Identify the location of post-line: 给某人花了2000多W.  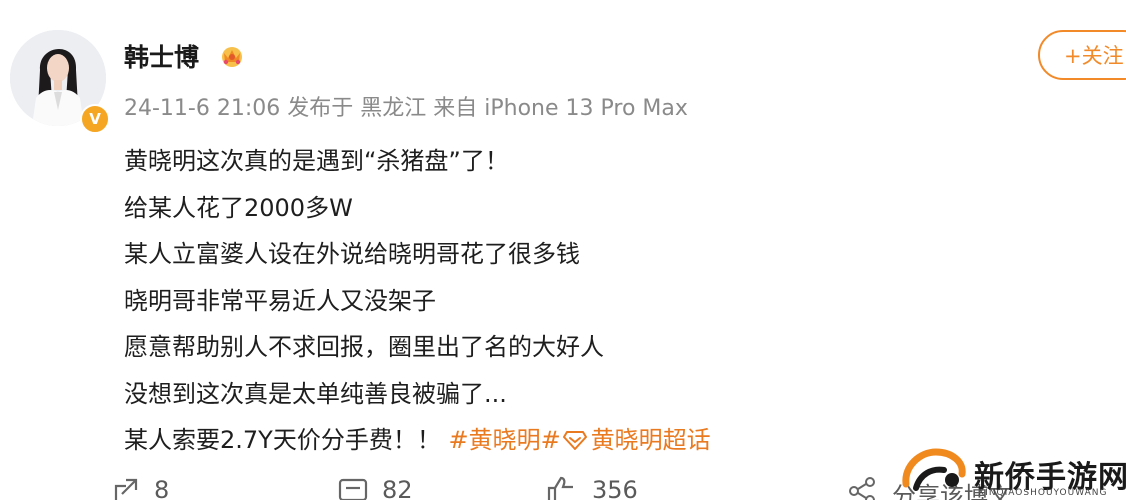
(238, 207).